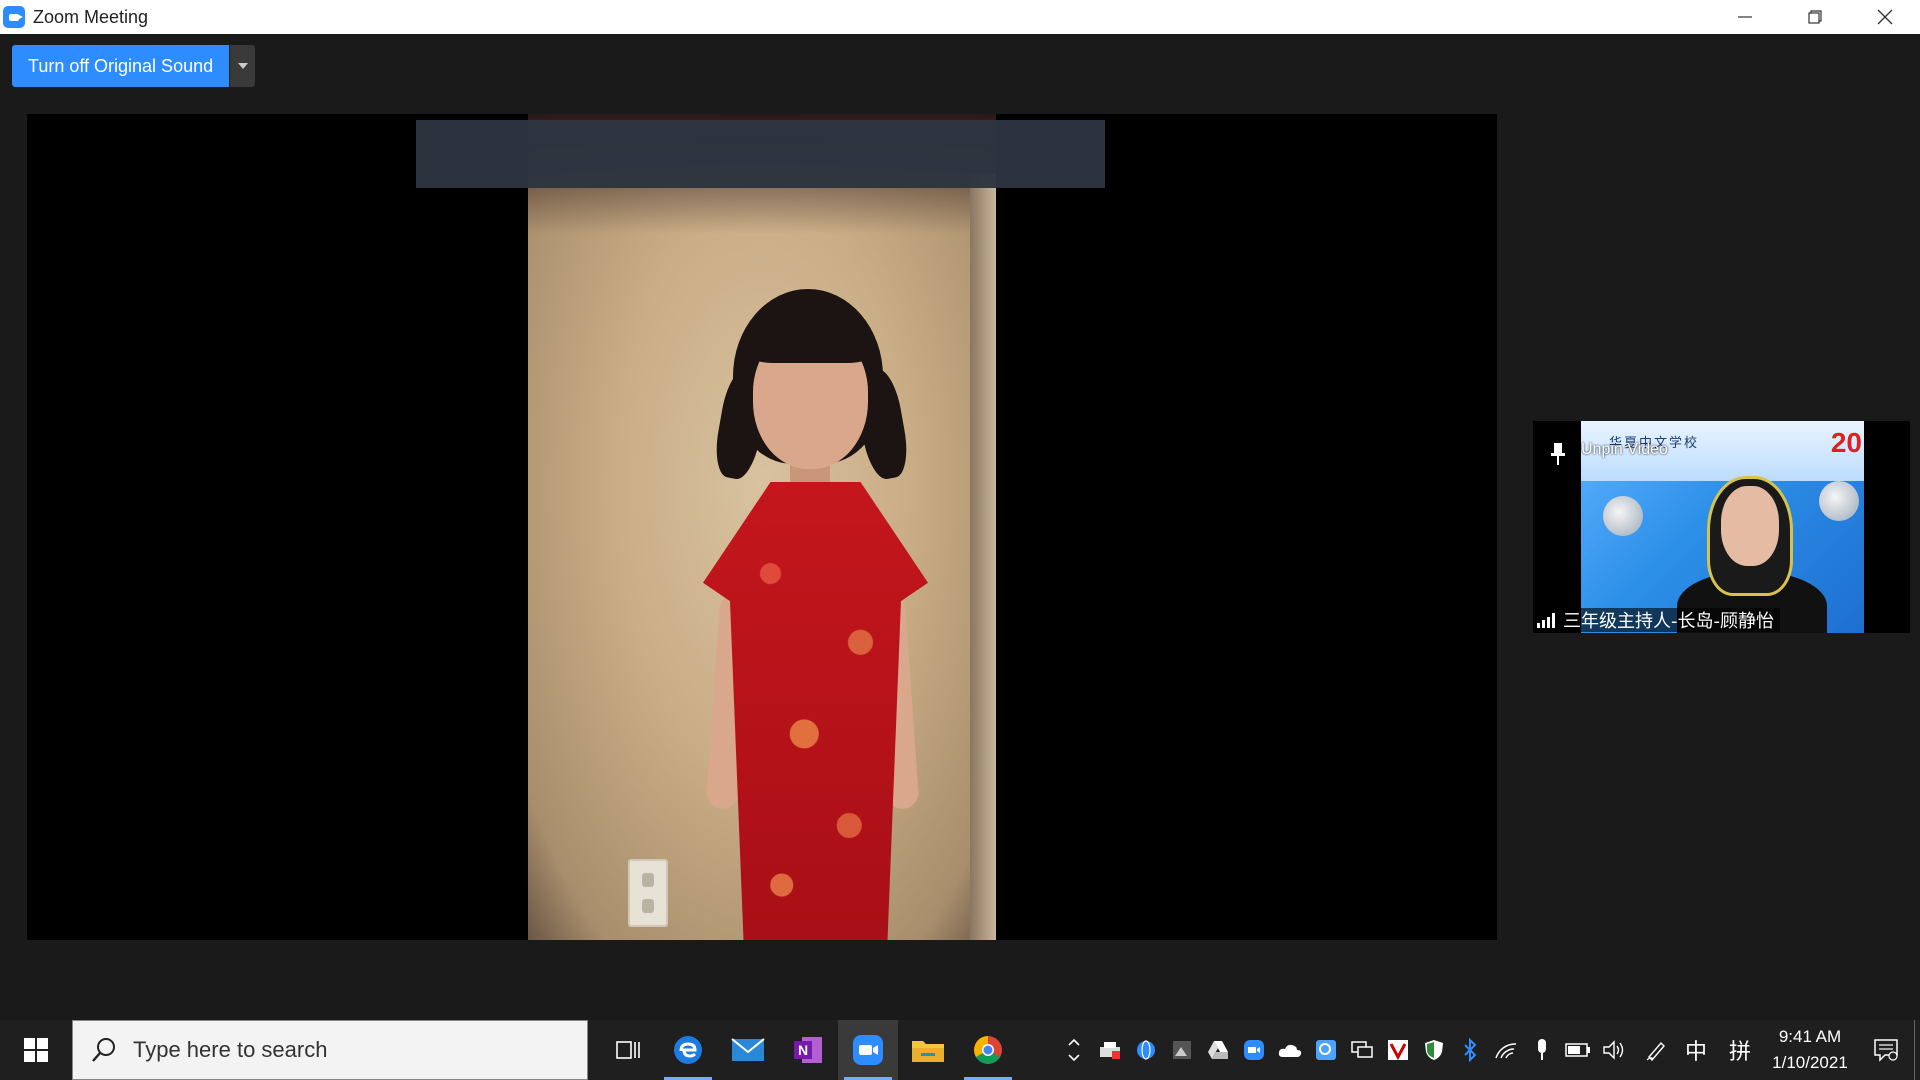 This screenshot has height=1080, width=1920. I want to click on monitor-icon, so click(1362, 1049).